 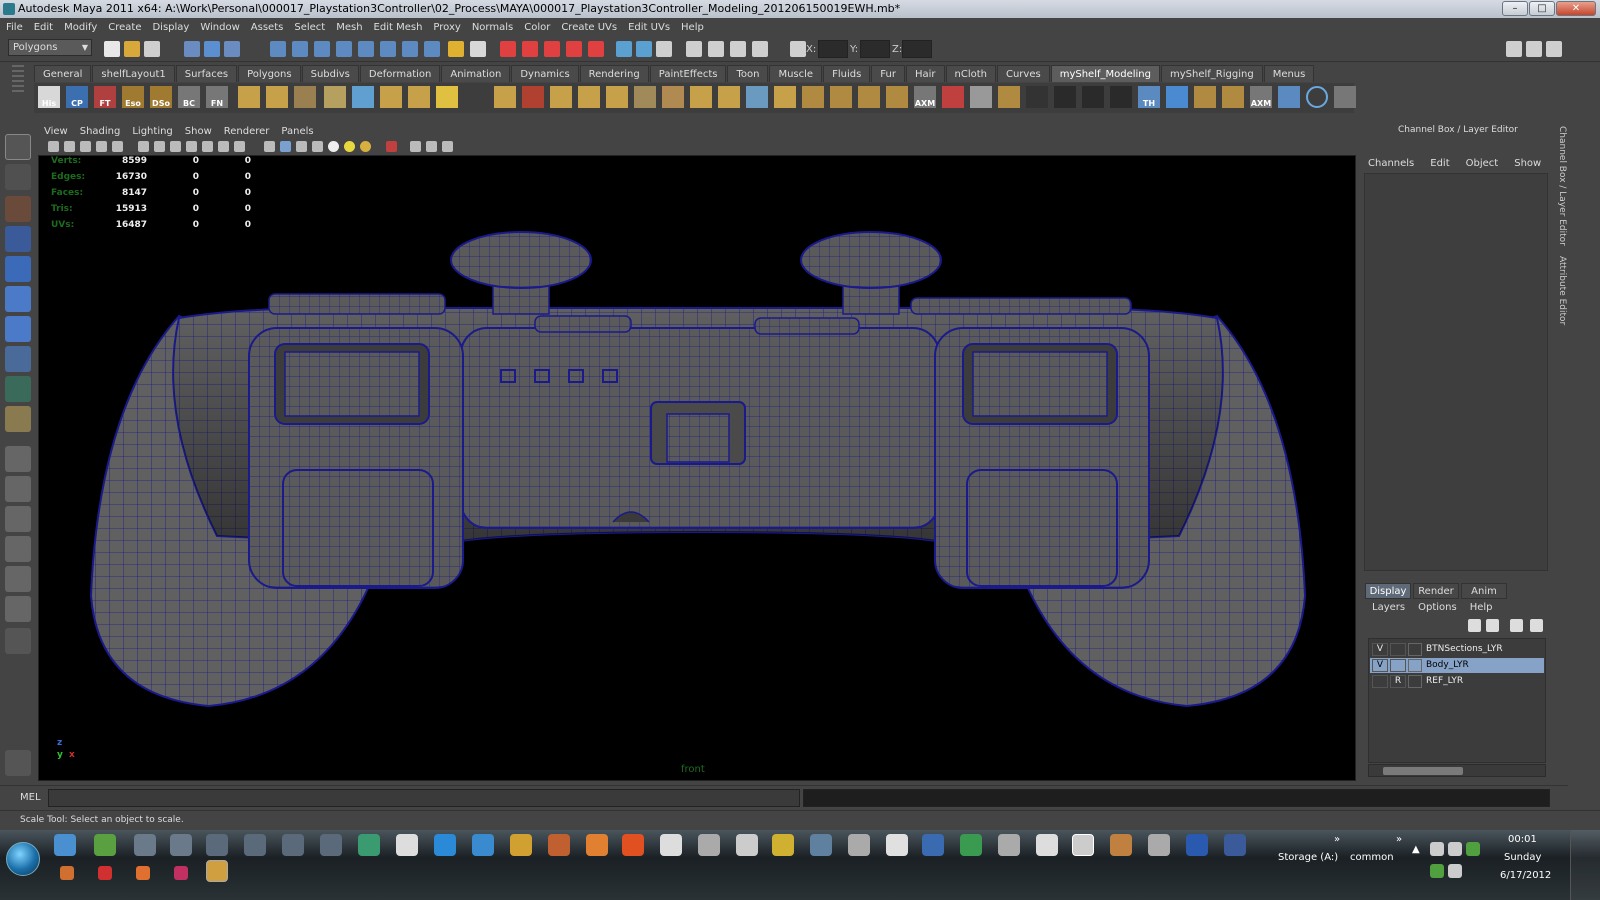 What do you see at coordinates (1289, 73) in the screenshot?
I see `shelf-tab-menus: Menus` at bounding box center [1289, 73].